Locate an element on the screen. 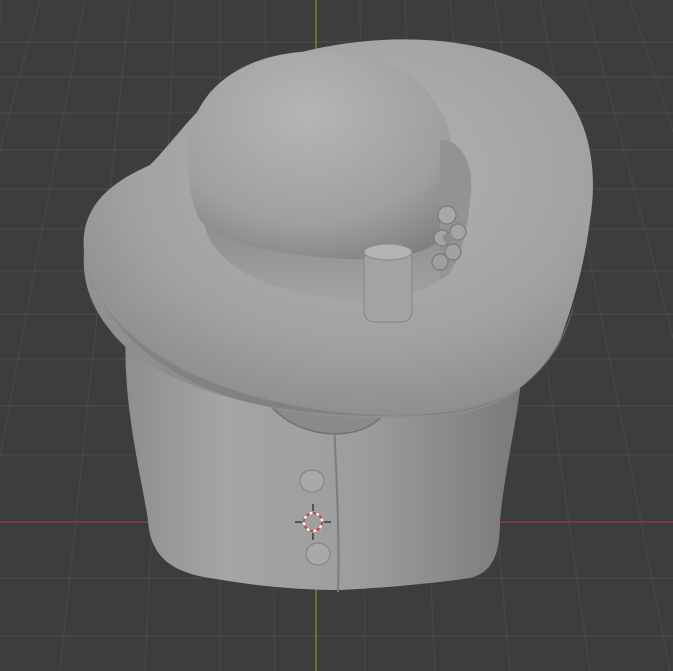 The height and width of the screenshot is (671, 673). hat-ribbon is located at coordinates (388, 283).